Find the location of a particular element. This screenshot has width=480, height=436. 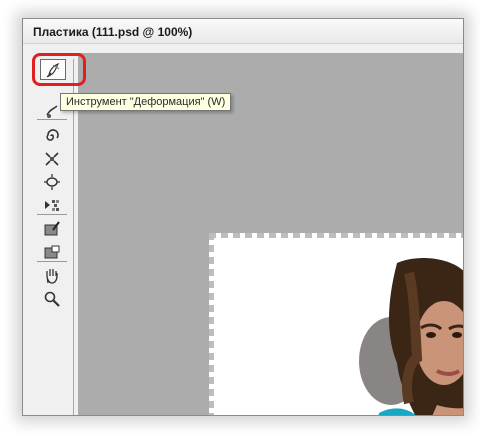

push-left-tool-button is located at coordinates (52, 205).